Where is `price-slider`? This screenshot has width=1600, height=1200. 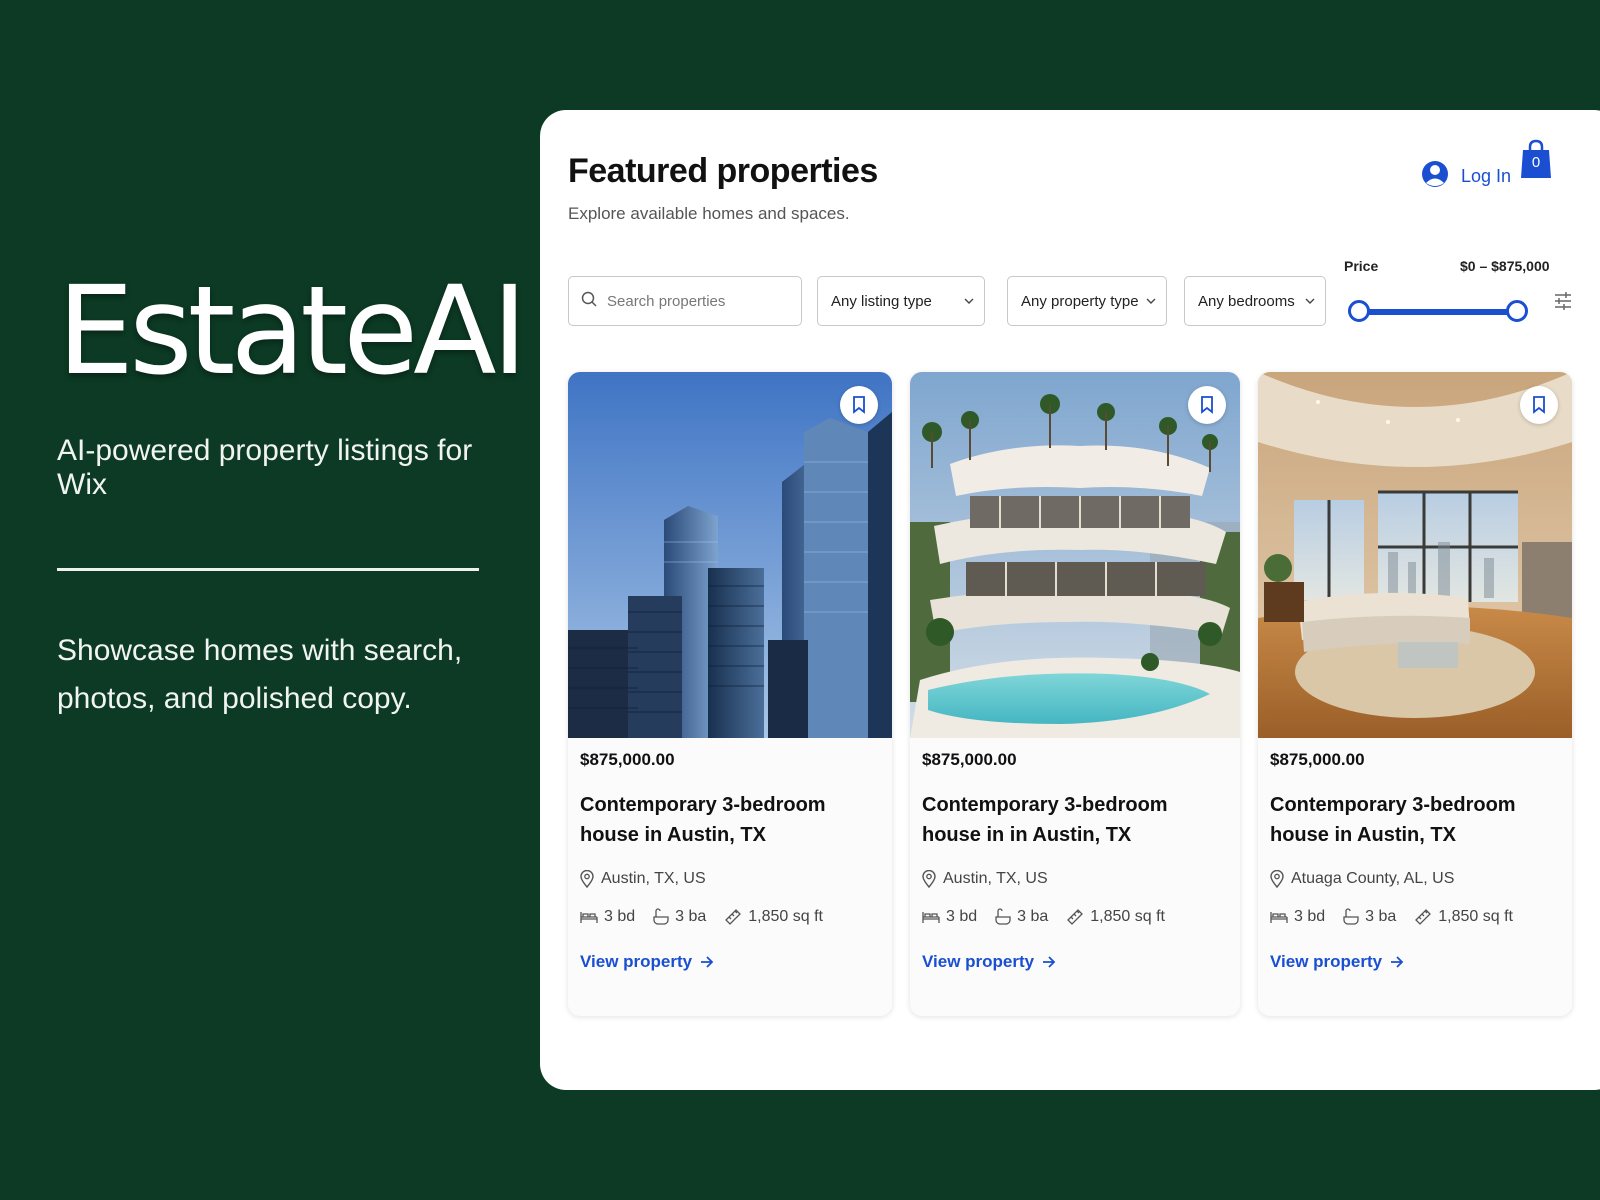 price-slider is located at coordinates (1438, 312).